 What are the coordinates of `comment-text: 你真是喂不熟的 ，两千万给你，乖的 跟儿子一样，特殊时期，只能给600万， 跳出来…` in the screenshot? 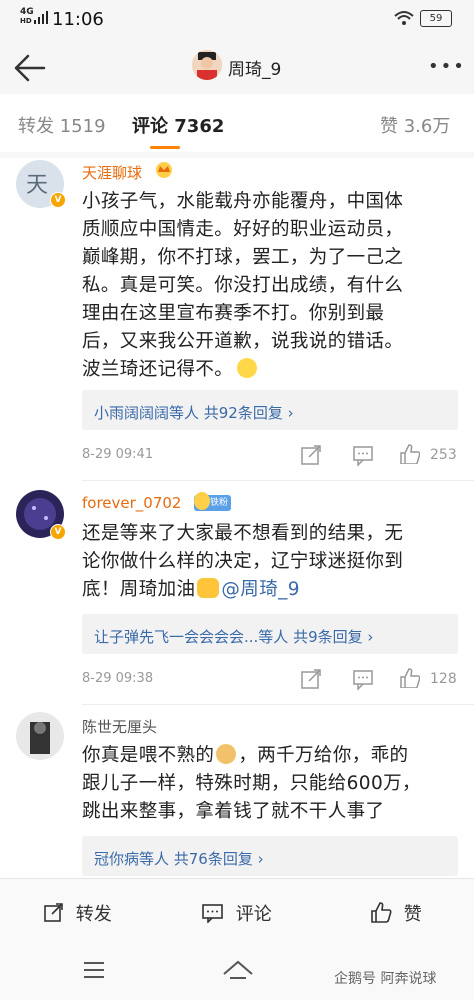 It's located at (251, 783).